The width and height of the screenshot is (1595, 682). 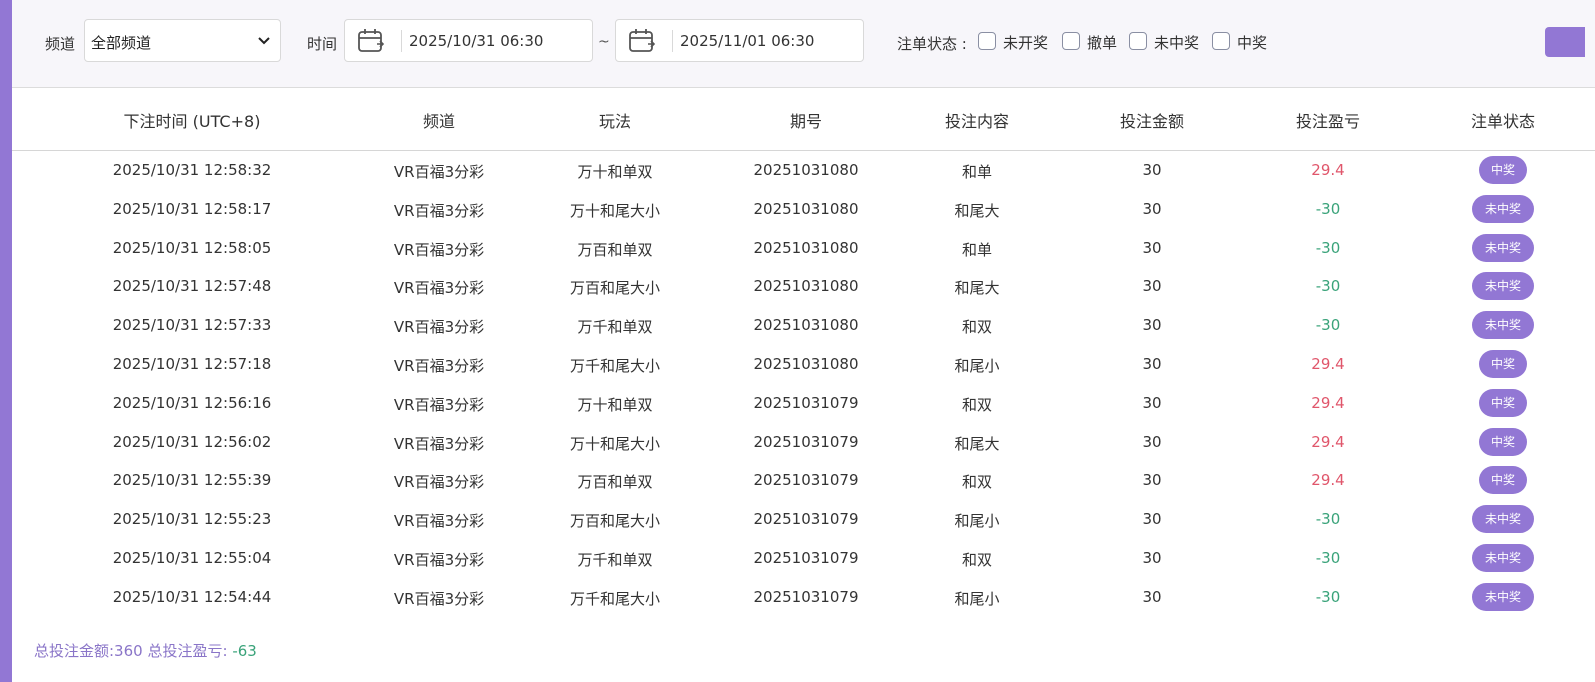 What do you see at coordinates (6, 341) in the screenshot?
I see `left-accent-strip` at bounding box center [6, 341].